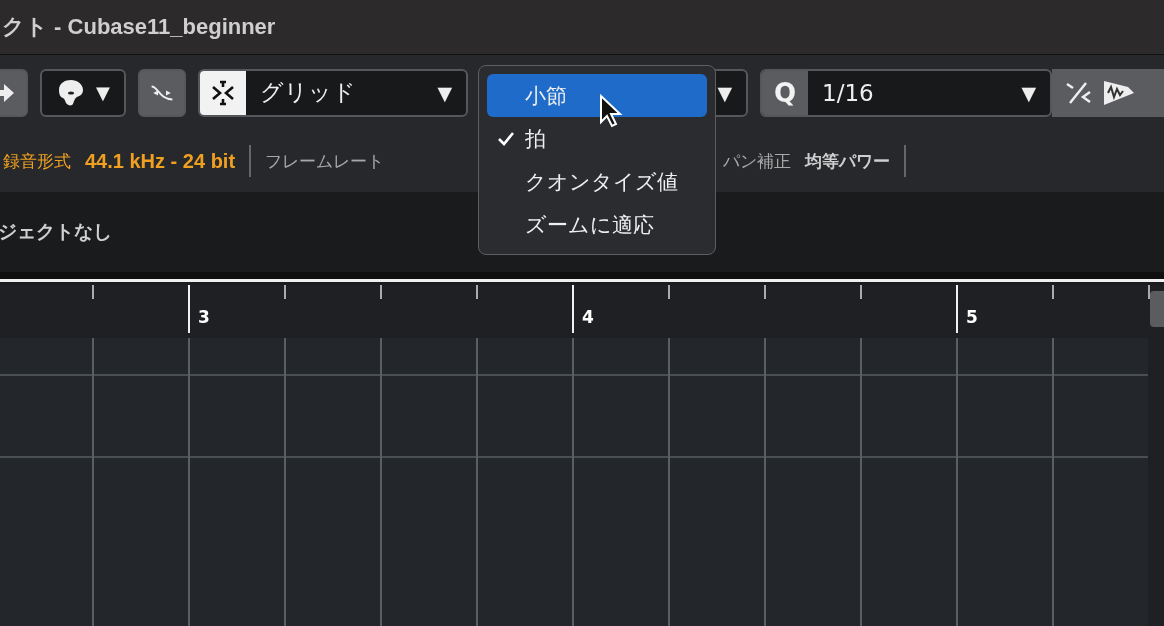 Image resolution: width=1164 pixels, height=626 pixels. I want to click on object-info-text: ジェクトなし, so click(56, 231).